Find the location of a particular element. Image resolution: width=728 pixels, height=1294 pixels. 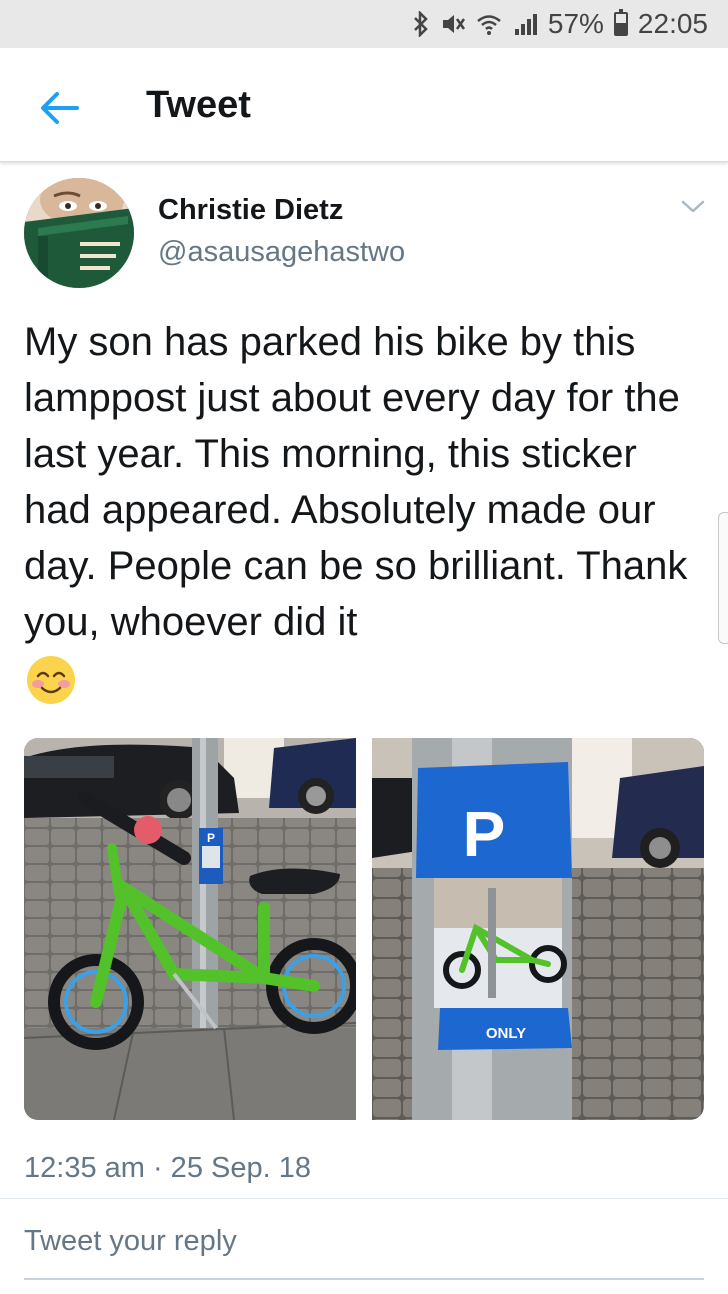

page-title: Tweet is located at coordinates (198, 105).